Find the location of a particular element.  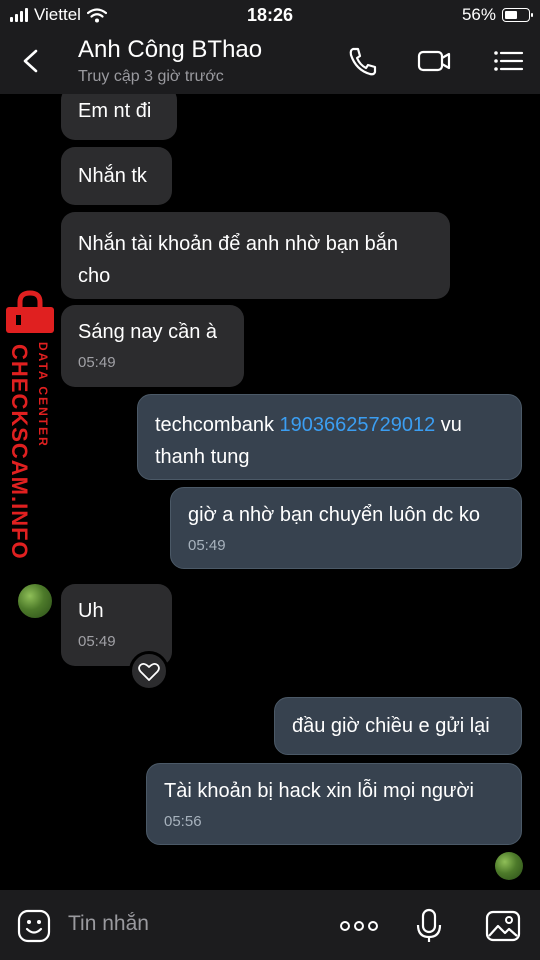

message-incoming: Nhắn tk is located at coordinates (116, 176).